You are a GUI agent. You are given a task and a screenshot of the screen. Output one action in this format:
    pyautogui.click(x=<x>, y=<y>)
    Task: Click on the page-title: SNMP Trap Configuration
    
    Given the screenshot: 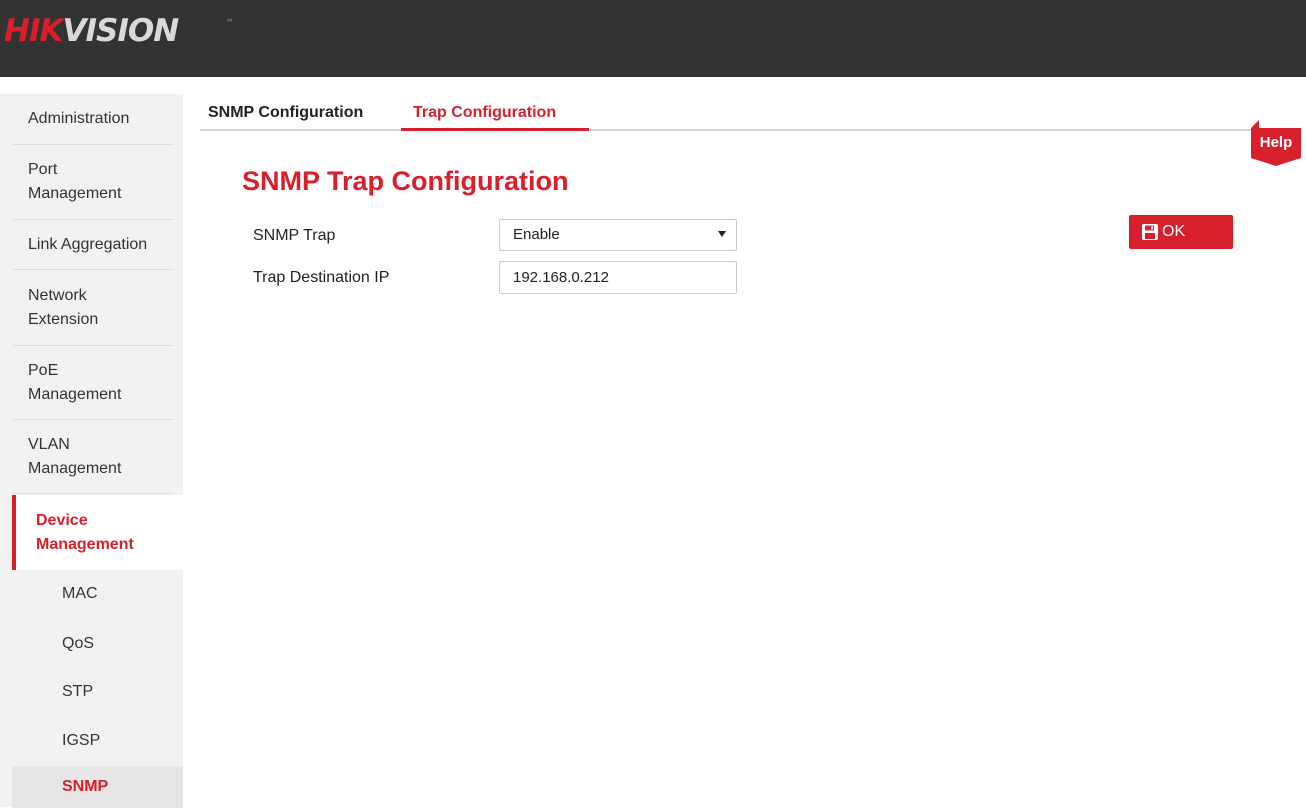 What is the action you would take?
    pyautogui.click(x=405, y=181)
    